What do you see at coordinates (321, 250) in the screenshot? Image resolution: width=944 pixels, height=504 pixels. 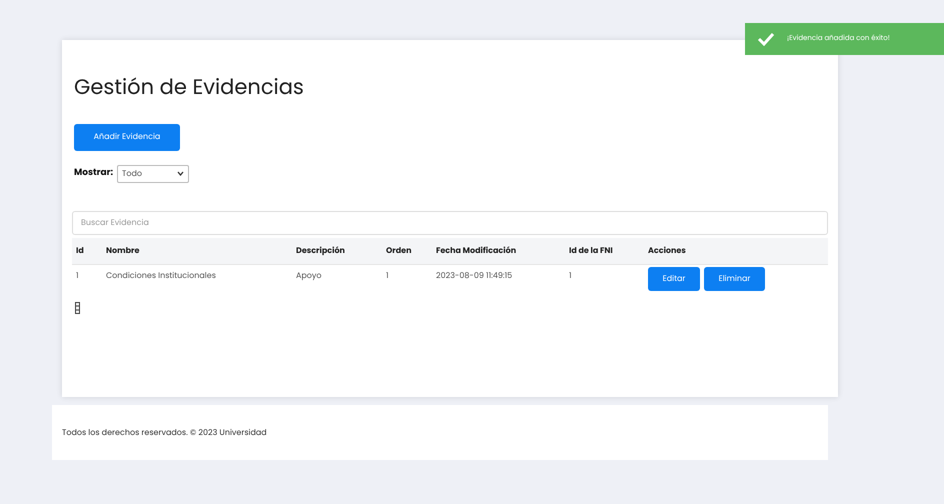 I see `column-header: Descripción` at bounding box center [321, 250].